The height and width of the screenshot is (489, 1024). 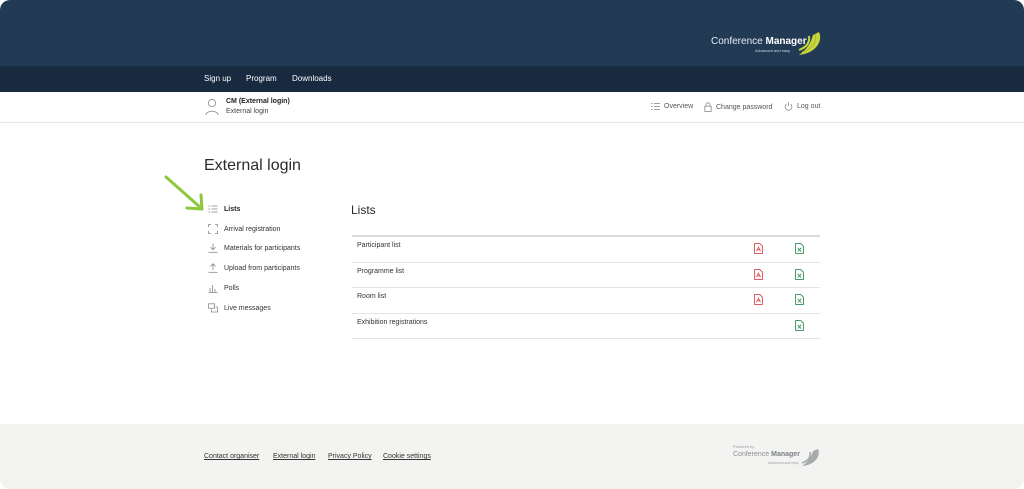 I want to click on user-avatar-icon, so click(x=212, y=107).